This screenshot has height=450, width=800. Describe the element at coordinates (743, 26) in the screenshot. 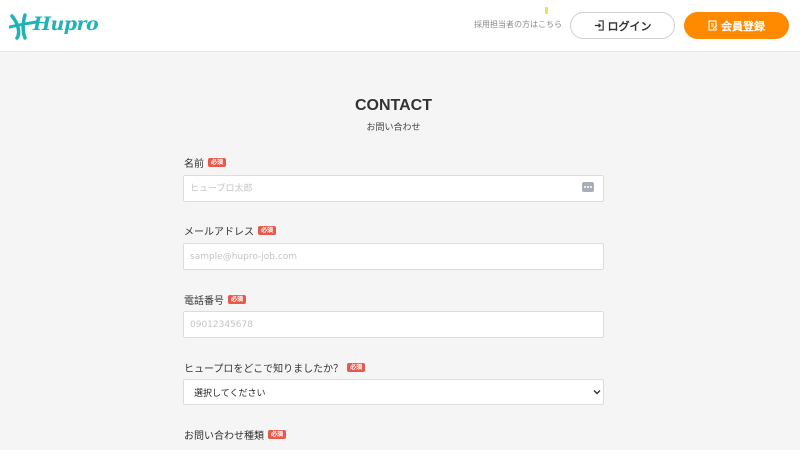

I see `register-label: 会員登録` at that location.